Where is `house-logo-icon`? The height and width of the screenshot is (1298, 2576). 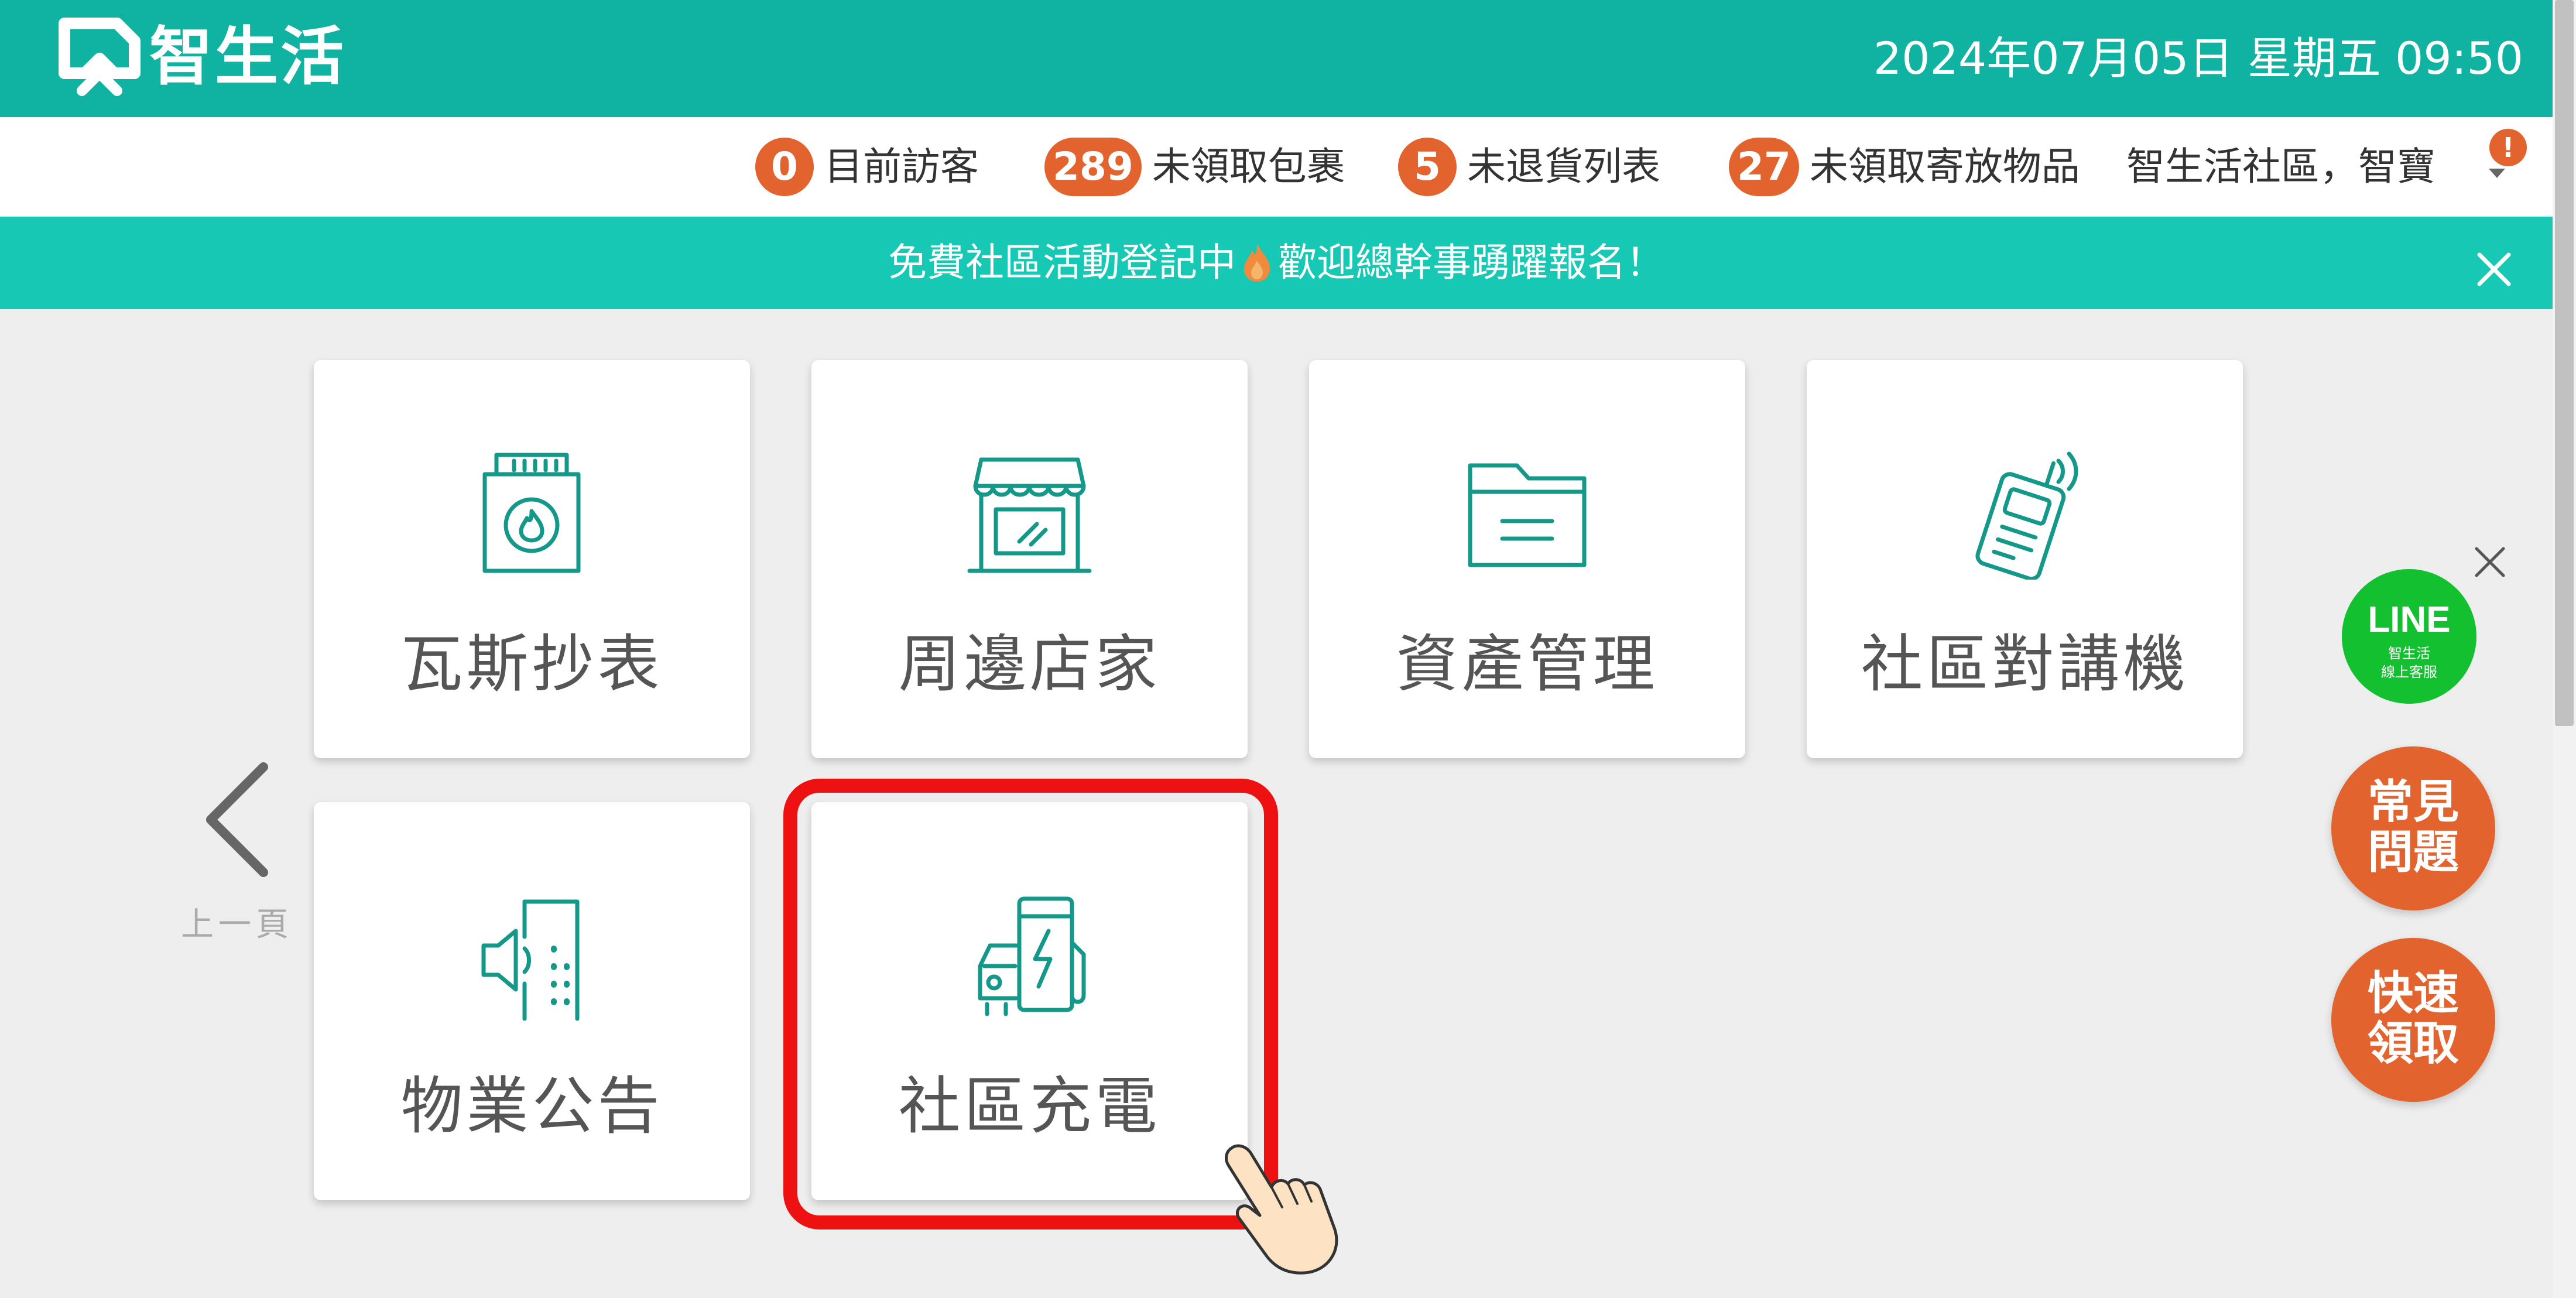 house-logo-icon is located at coordinates (100, 57).